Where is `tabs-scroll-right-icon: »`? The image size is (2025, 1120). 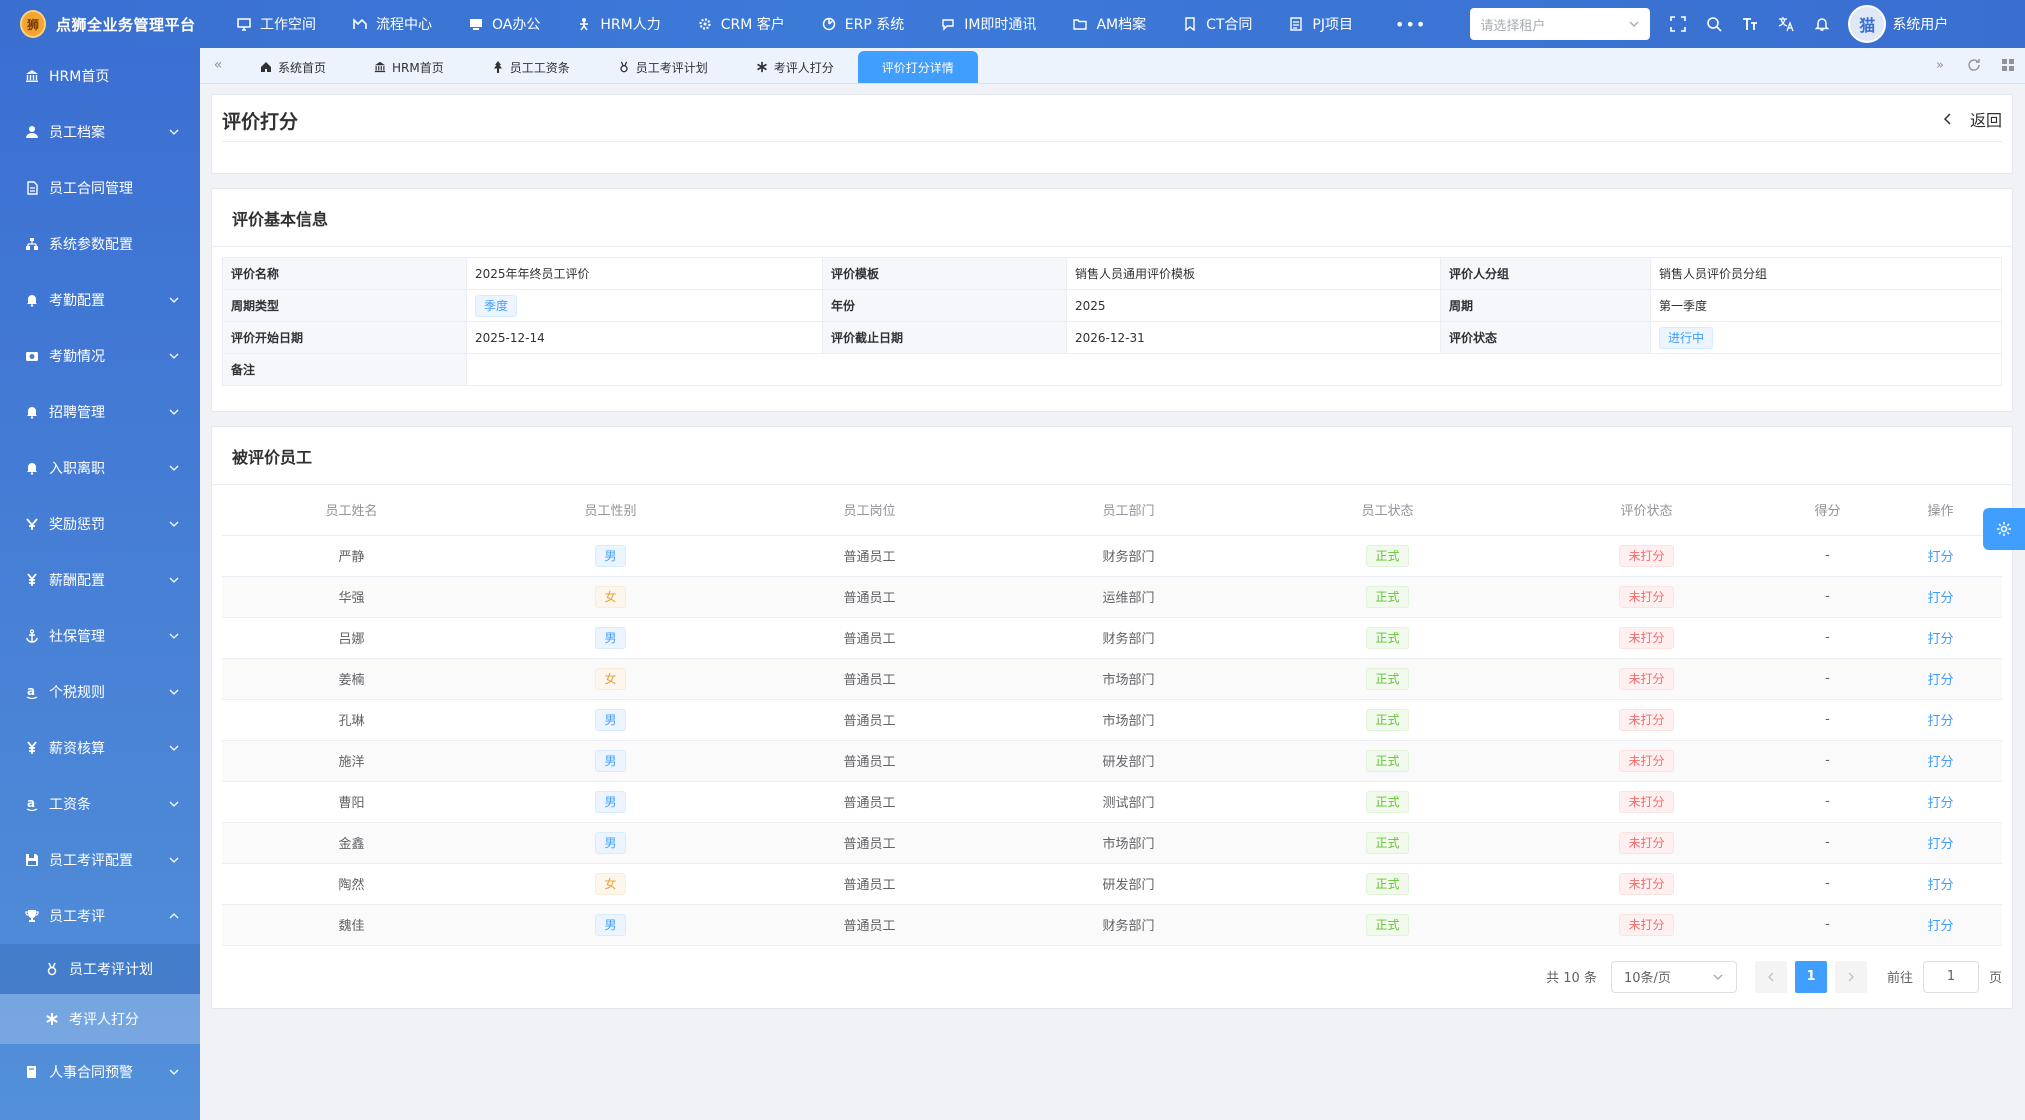 tabs-scroll-right-icon: » is located at coordinates (1940, 65).